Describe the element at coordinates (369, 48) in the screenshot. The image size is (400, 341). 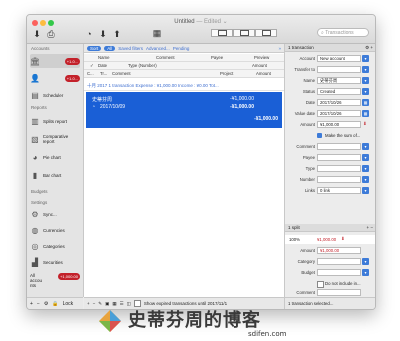
I see `gear-icon: ⚙ +` at that location.